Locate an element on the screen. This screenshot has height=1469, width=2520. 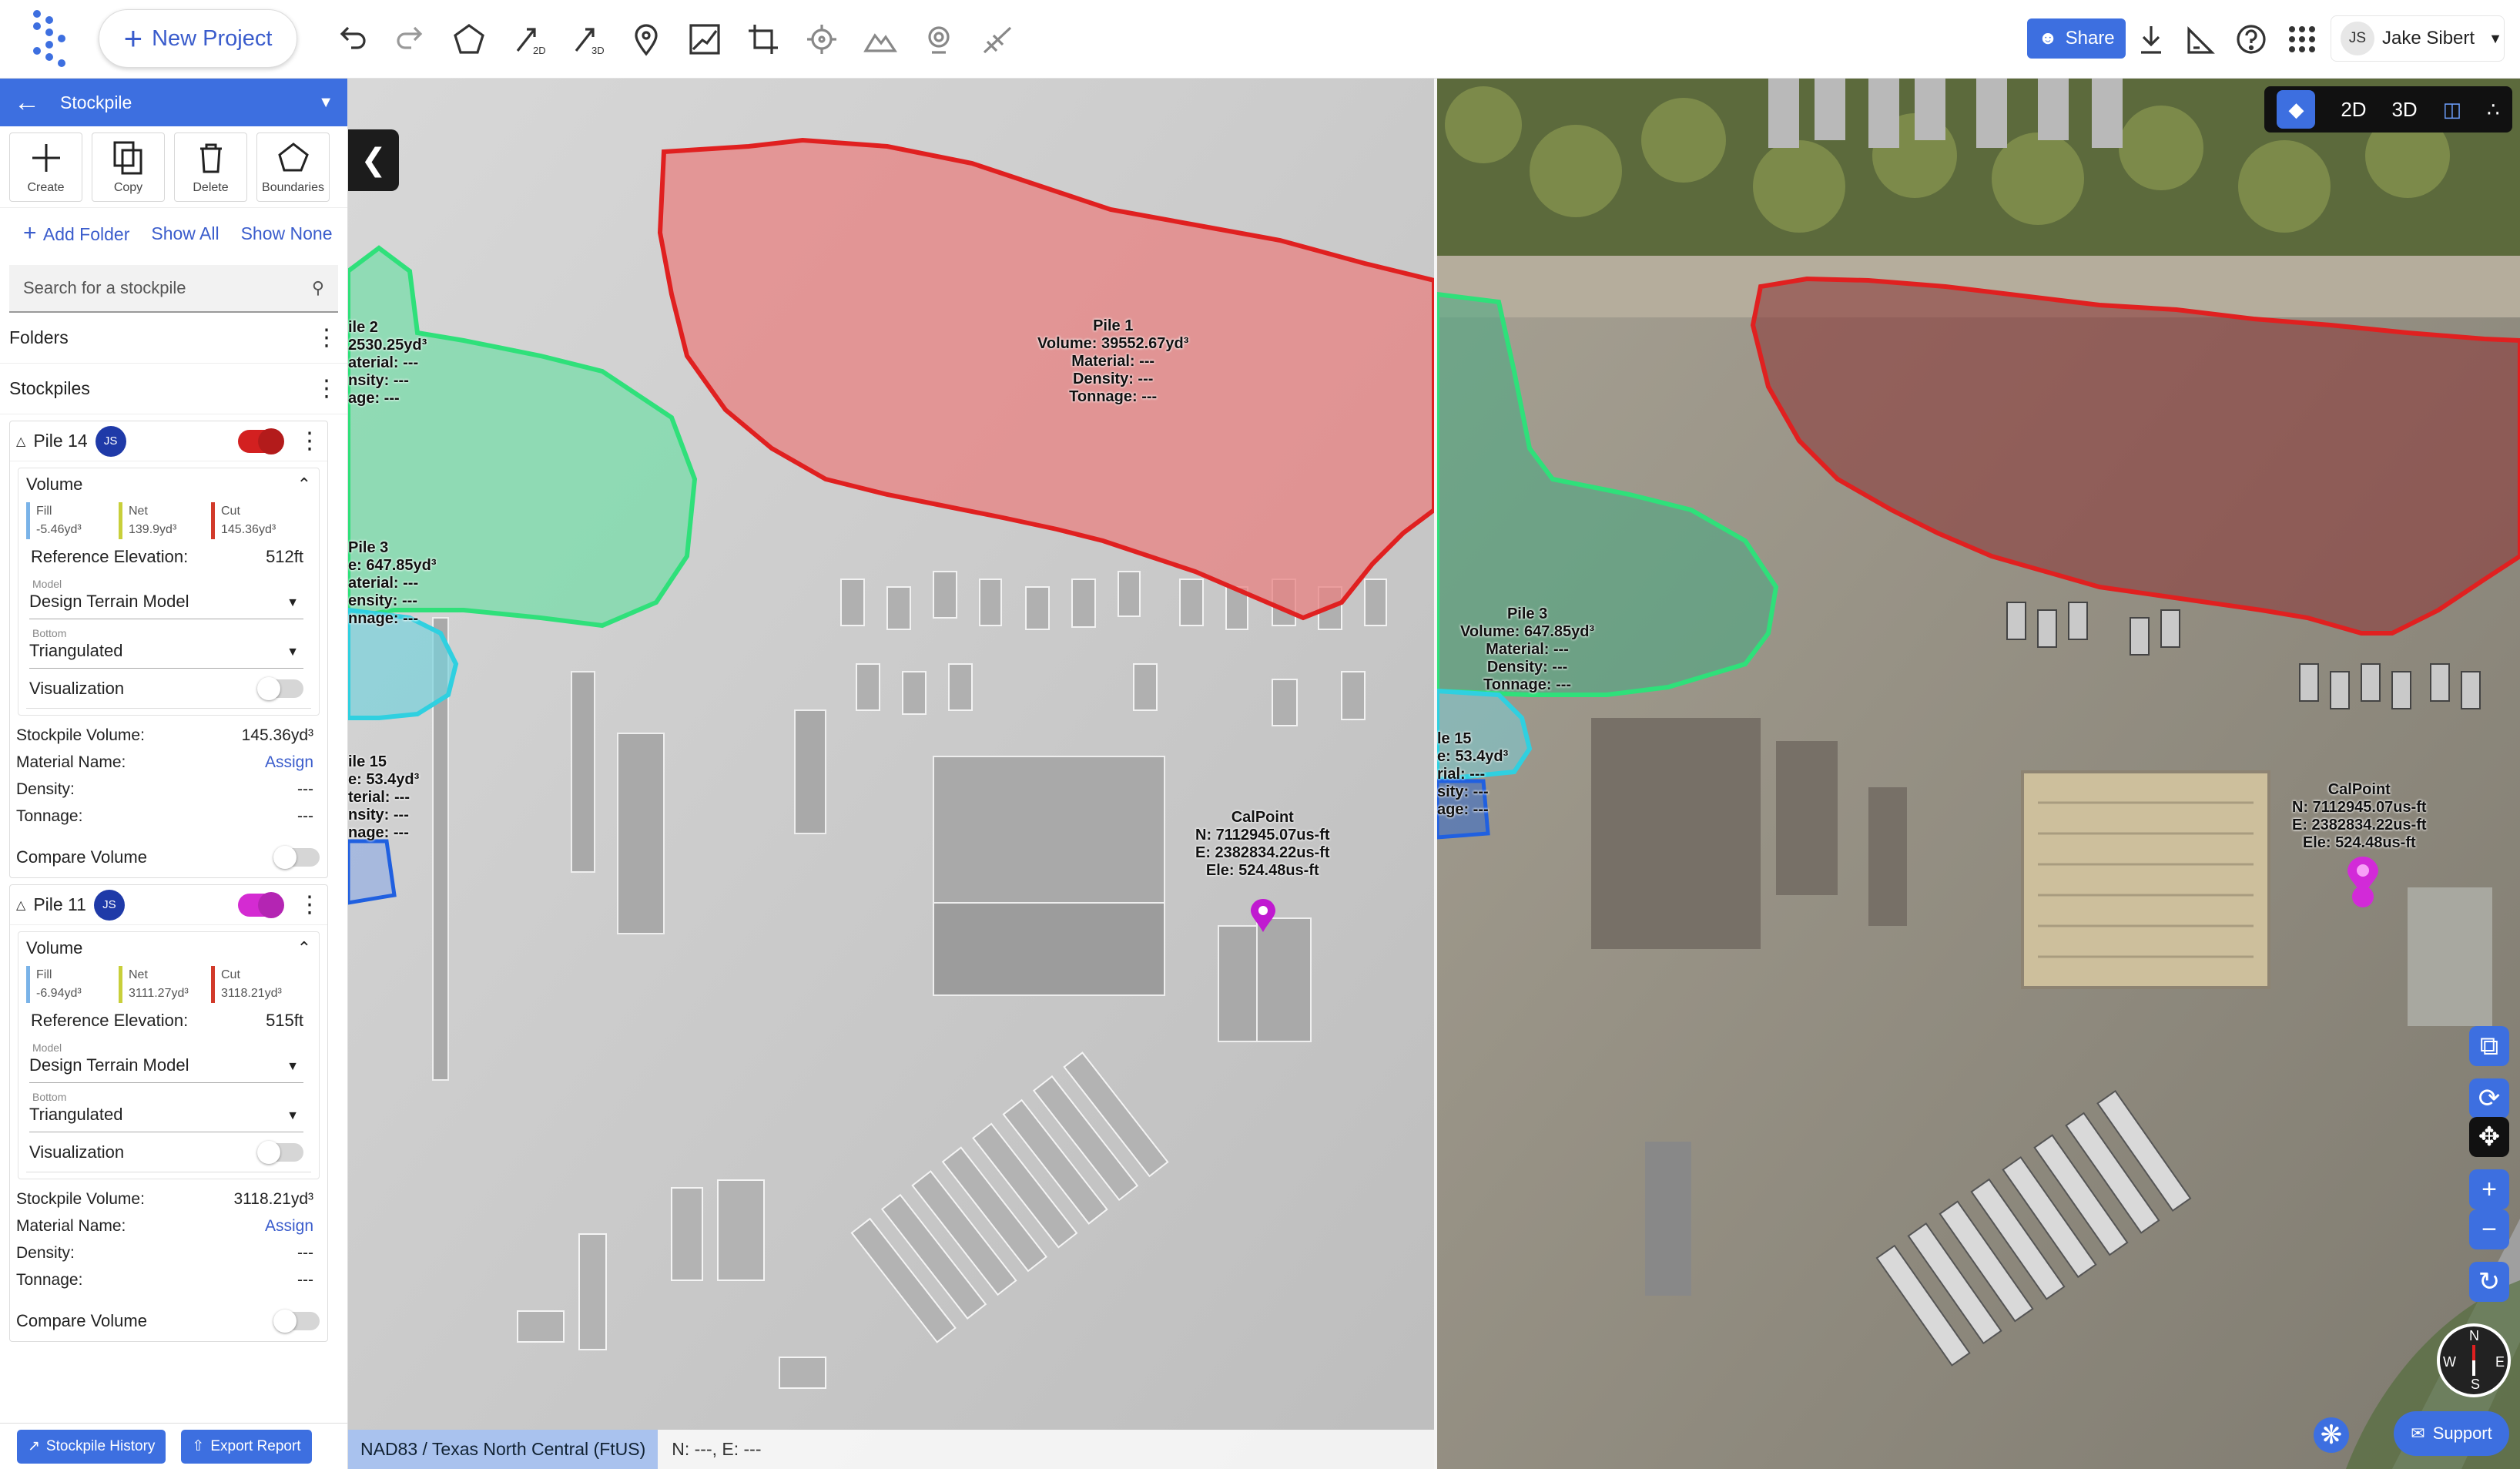
crs-label: NAD83 / Texas North Central (FtUS) is located at coordinates (503, 1449).